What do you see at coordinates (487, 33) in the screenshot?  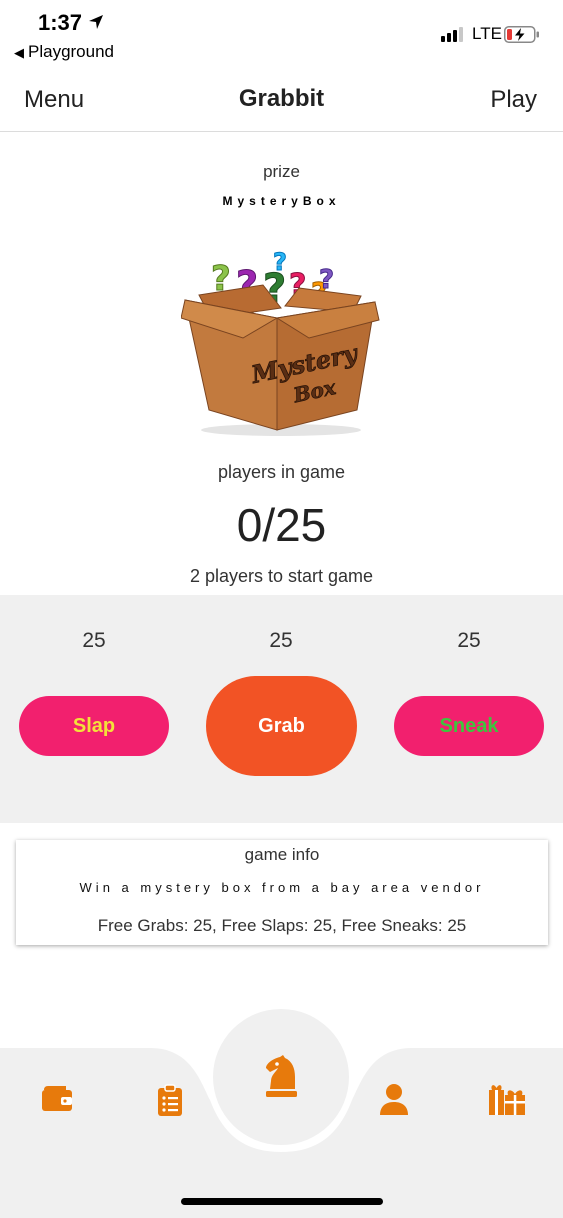 I see `network-type: LTE` at bounding box center [487, 33].